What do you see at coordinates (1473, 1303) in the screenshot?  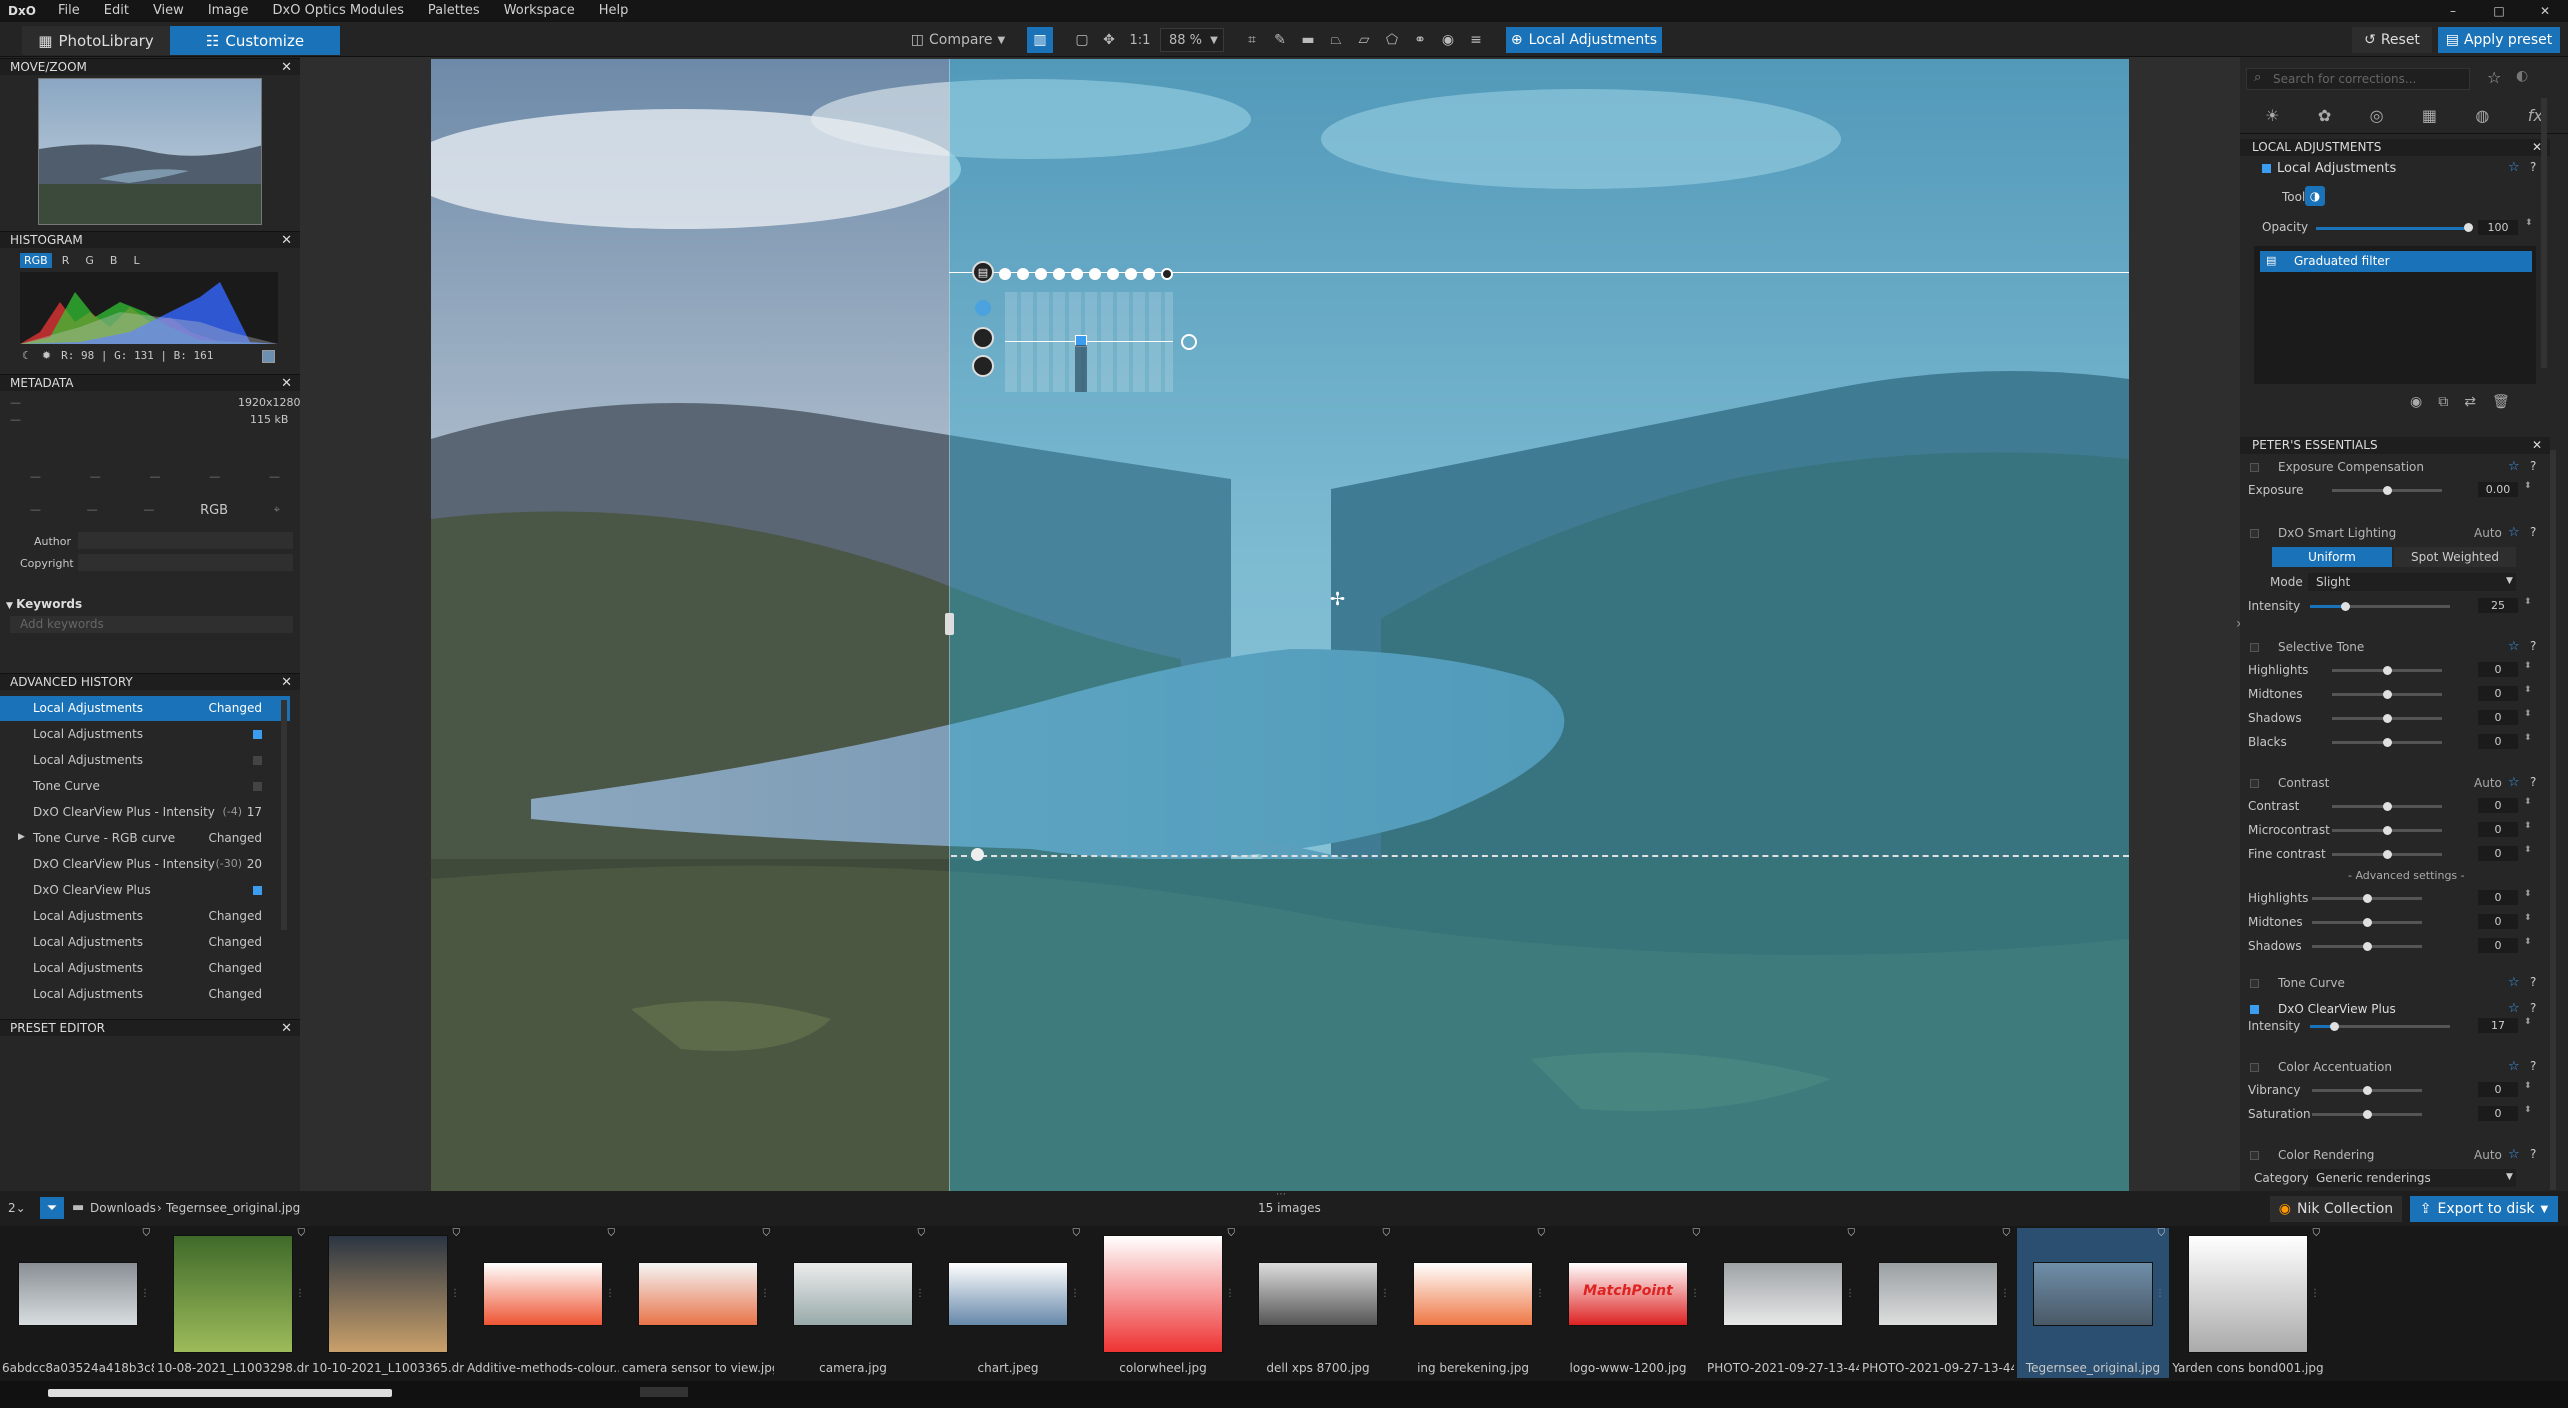 I see `filmstrip-thumbnail: ⛉ ⋮ ing berekening.jpg` at bounding box center [1473, 1303].